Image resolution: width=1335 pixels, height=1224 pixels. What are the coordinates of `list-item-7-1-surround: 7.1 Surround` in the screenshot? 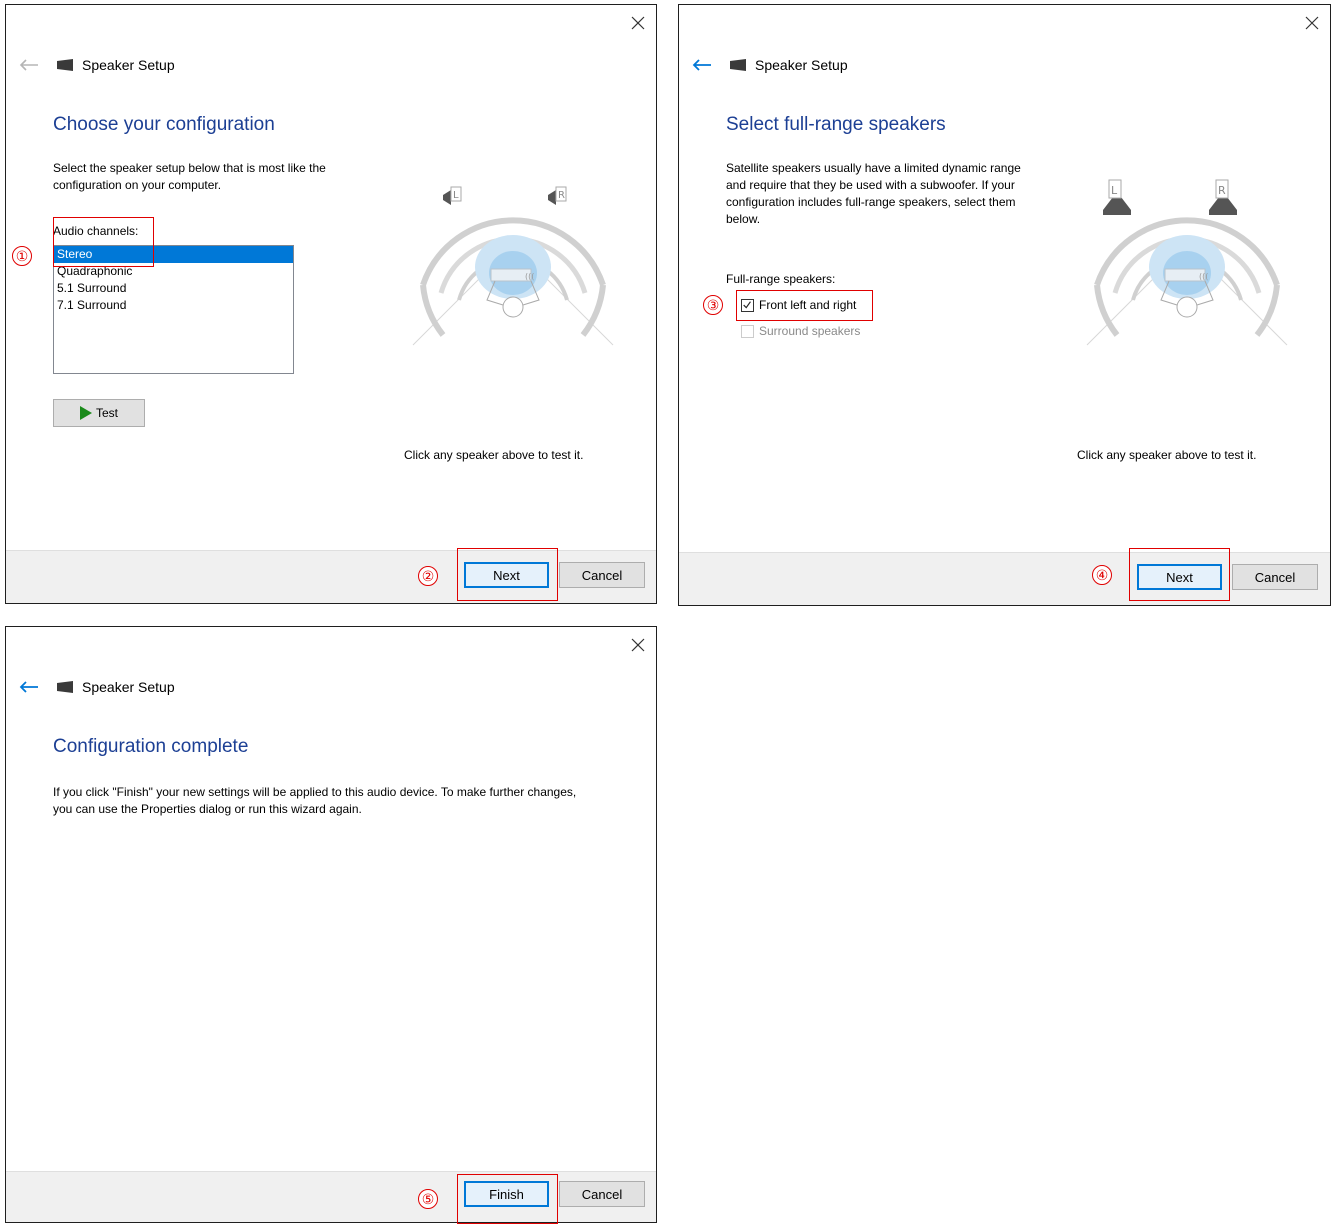 It's located at (173, 305).